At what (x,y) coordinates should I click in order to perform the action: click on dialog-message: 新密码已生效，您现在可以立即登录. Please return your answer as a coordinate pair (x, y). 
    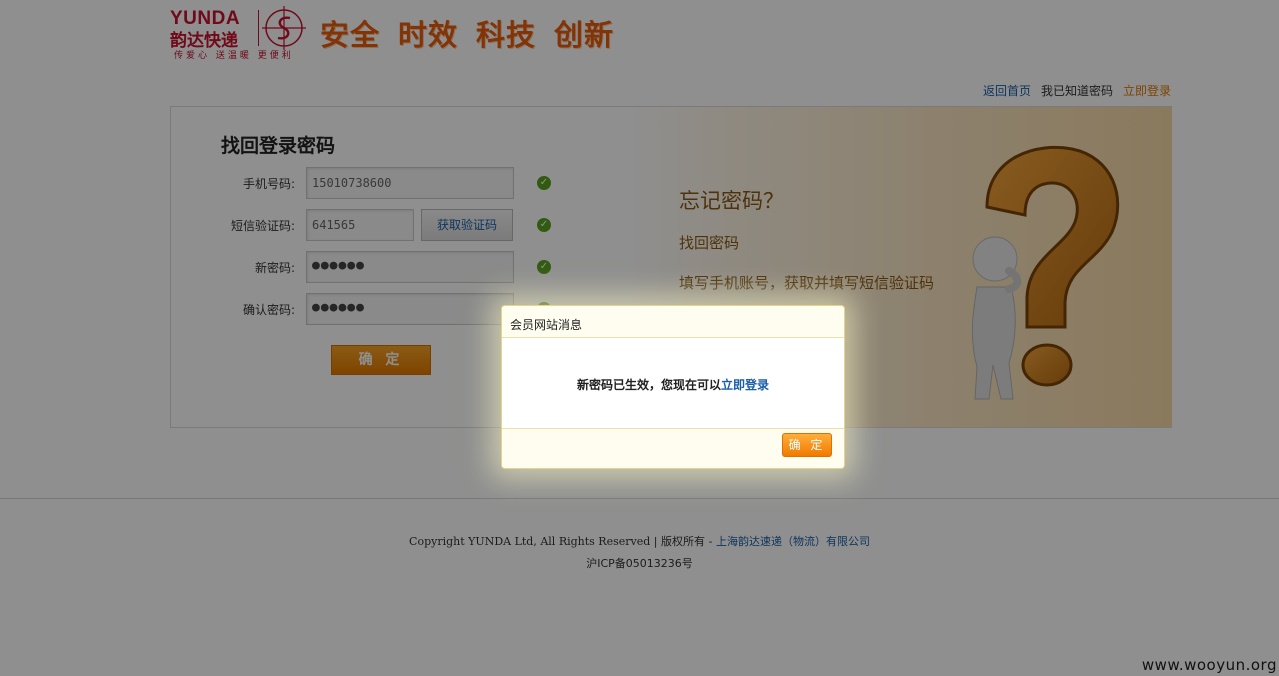
    Looking at the image, I should click on (673, 383).